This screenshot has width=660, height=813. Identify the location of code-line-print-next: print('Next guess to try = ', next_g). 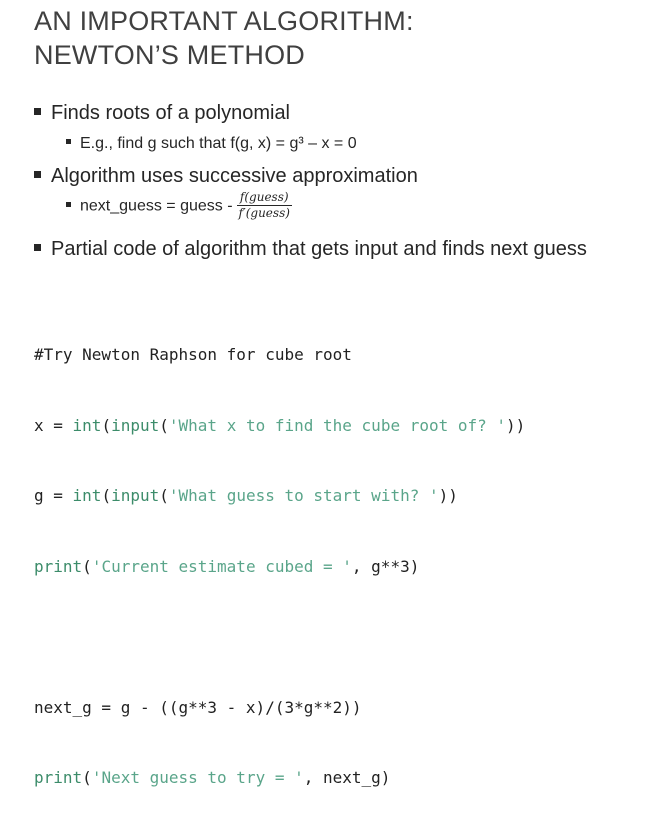
(279, 778).